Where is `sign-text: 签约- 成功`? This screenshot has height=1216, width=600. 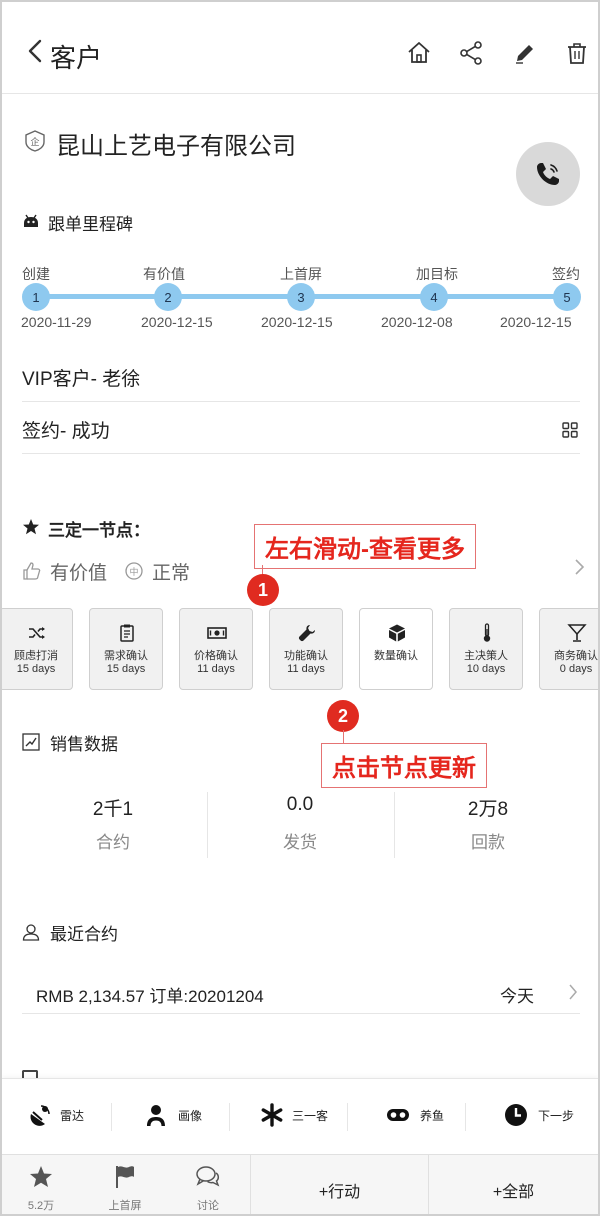
sign-text: 签约- 成功 is located at coordinates (66, 431).